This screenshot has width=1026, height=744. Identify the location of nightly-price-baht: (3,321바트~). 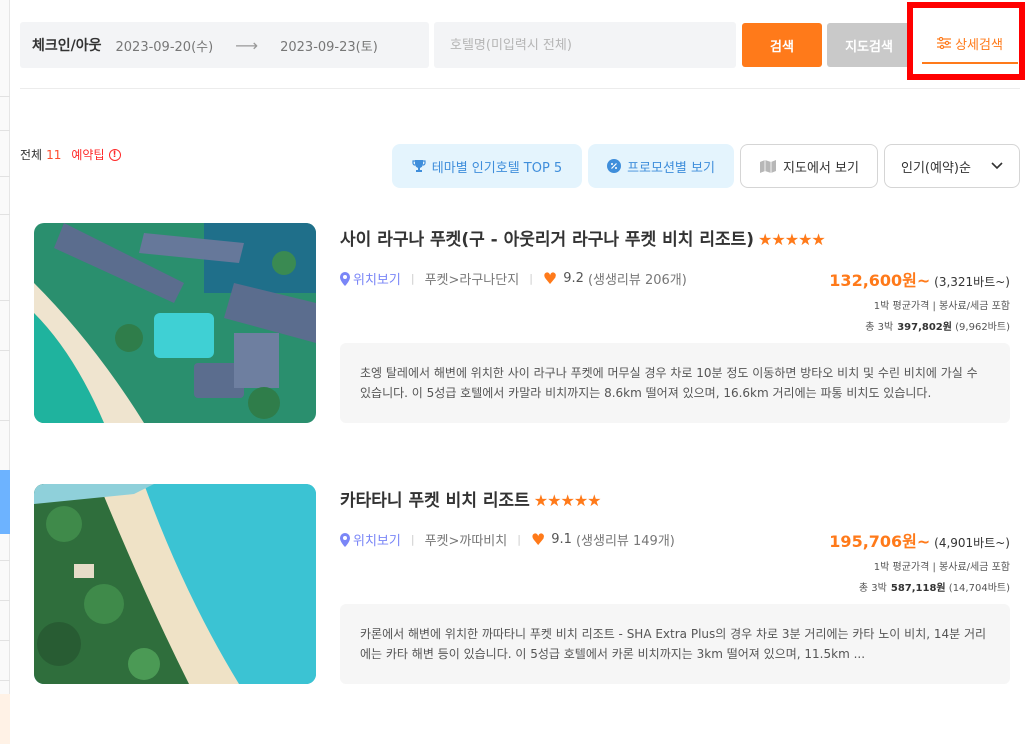
(972, 282).